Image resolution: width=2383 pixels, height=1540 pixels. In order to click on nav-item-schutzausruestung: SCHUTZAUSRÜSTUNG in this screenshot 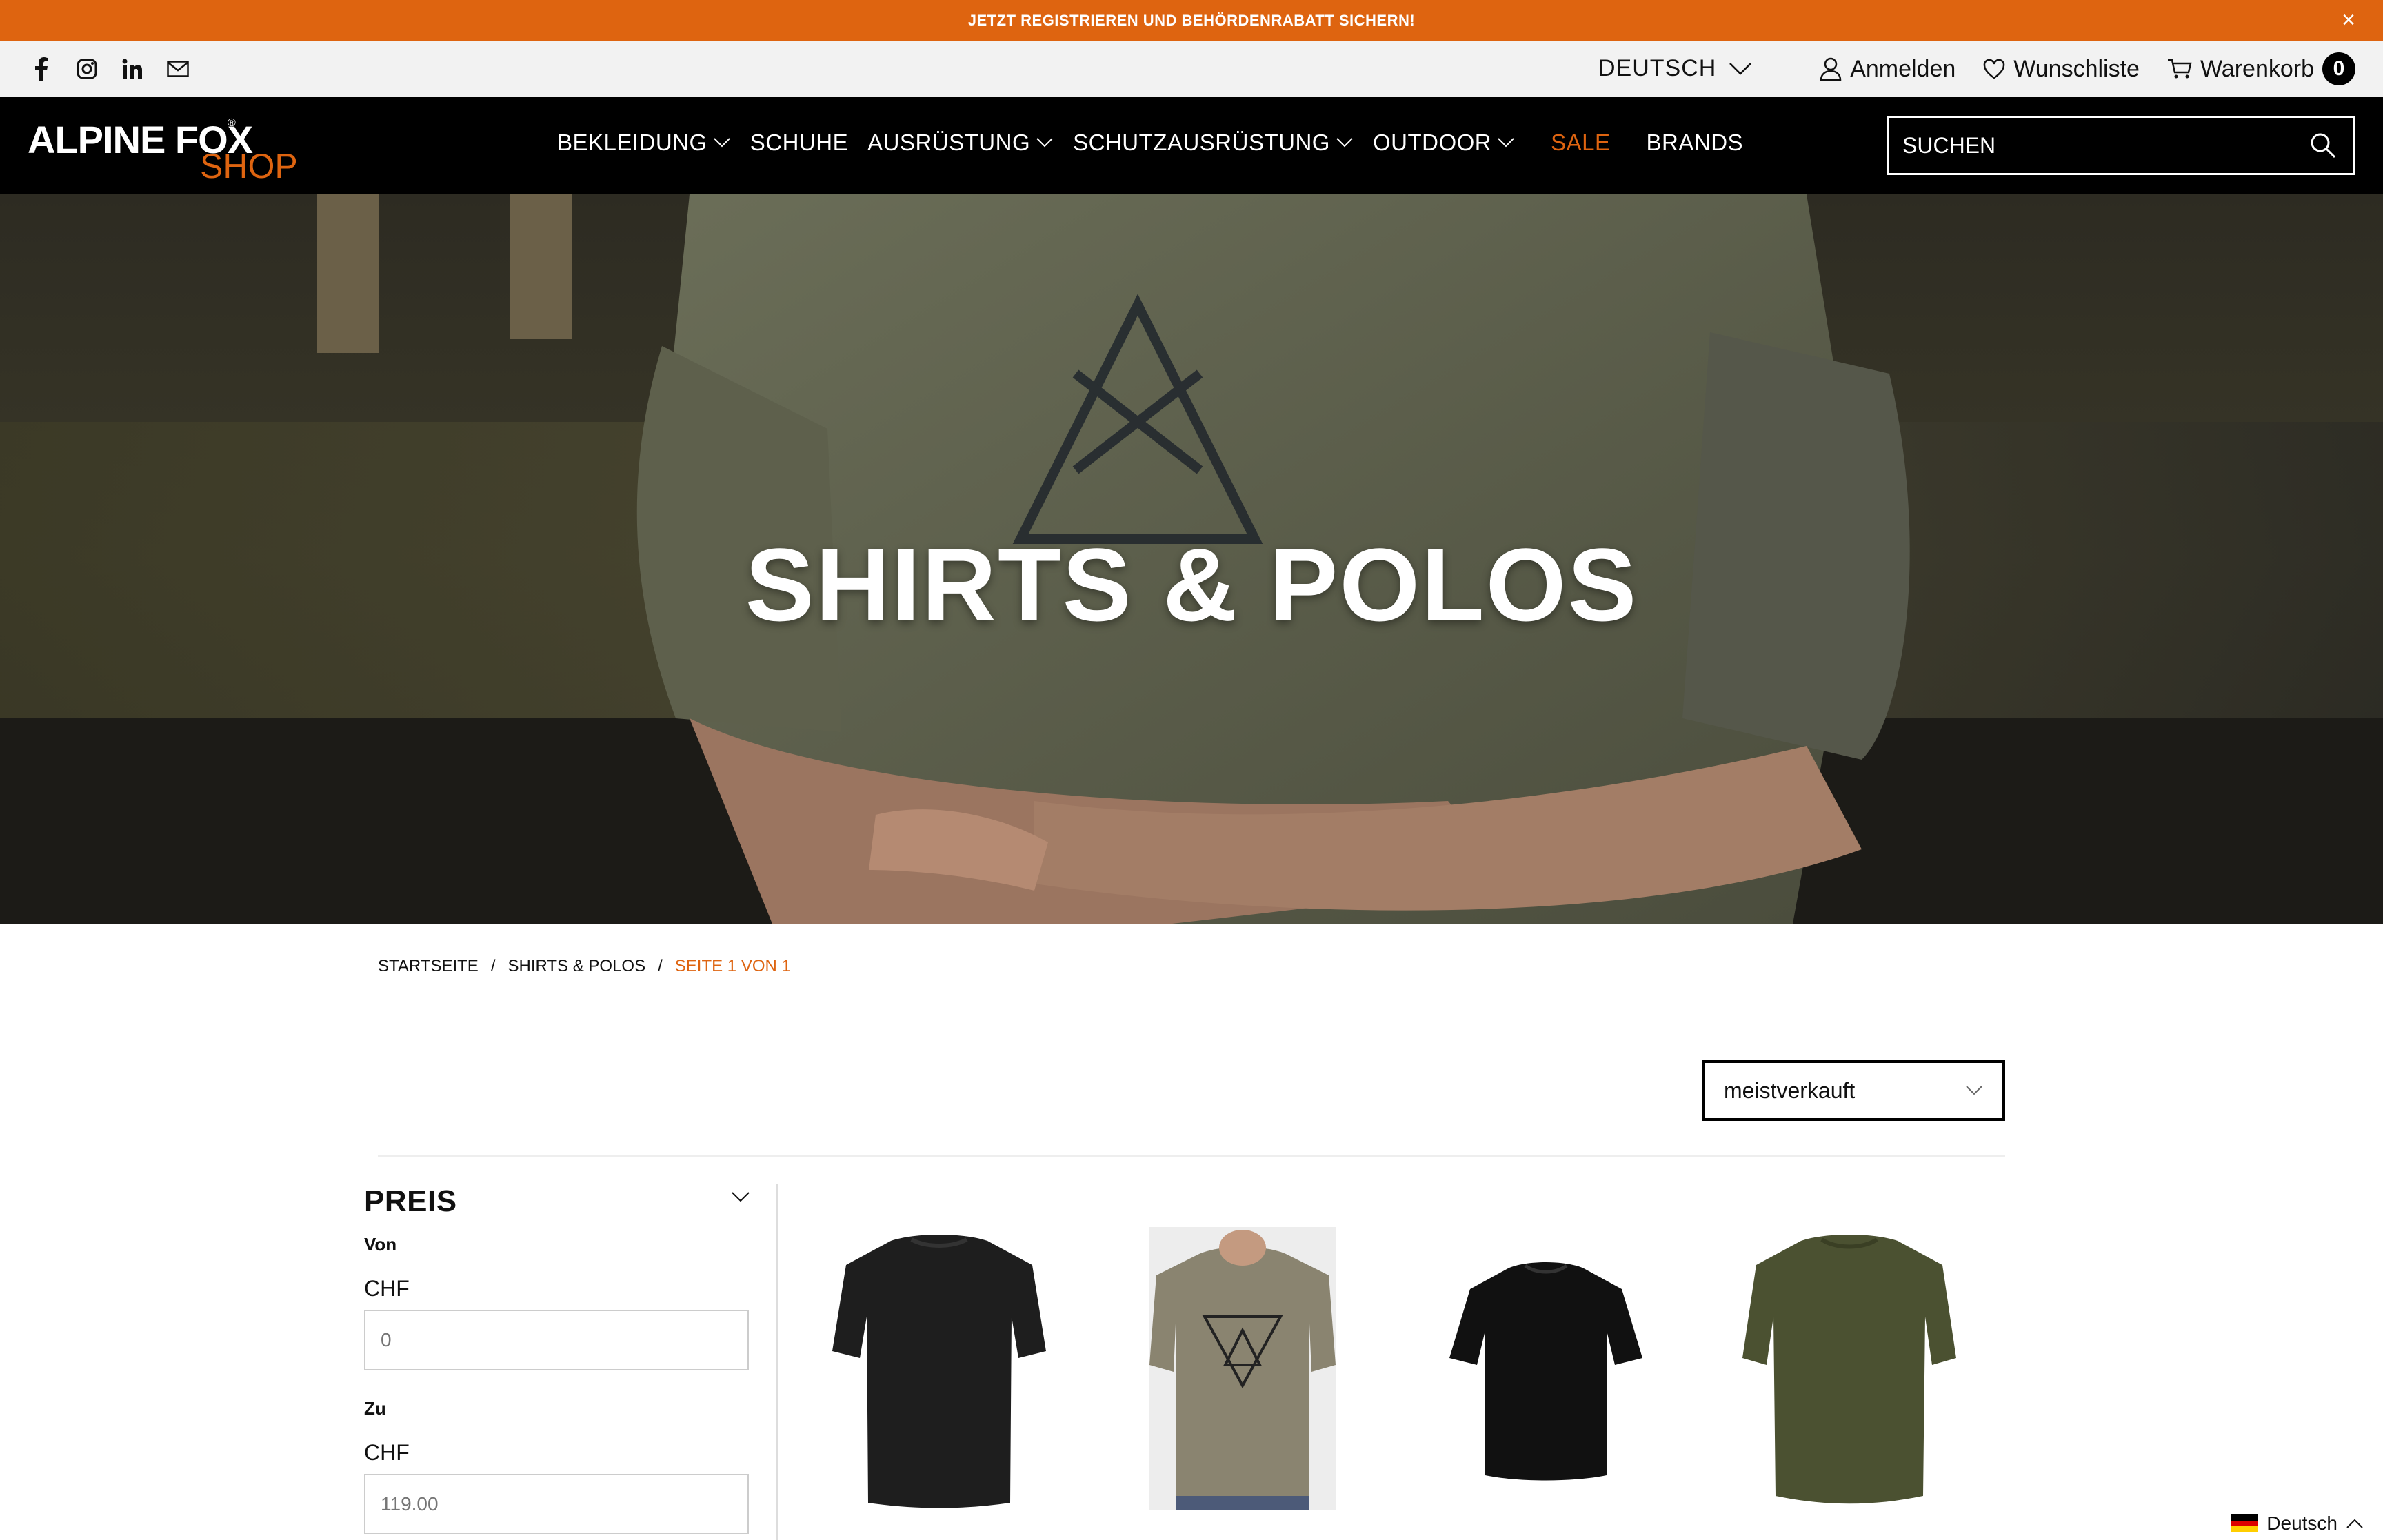, I will do `click(1213, 143)`.